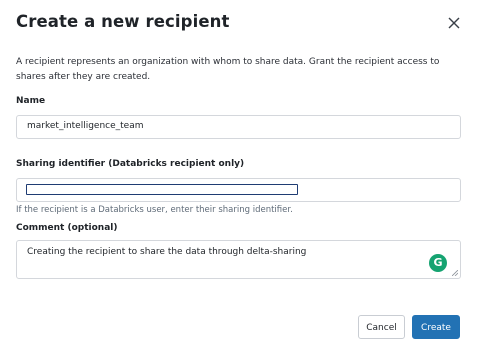  What do you see at coordinates (436, 327) in the screenshot?
I see `create-button: Create` at bounding box center [436, 327].